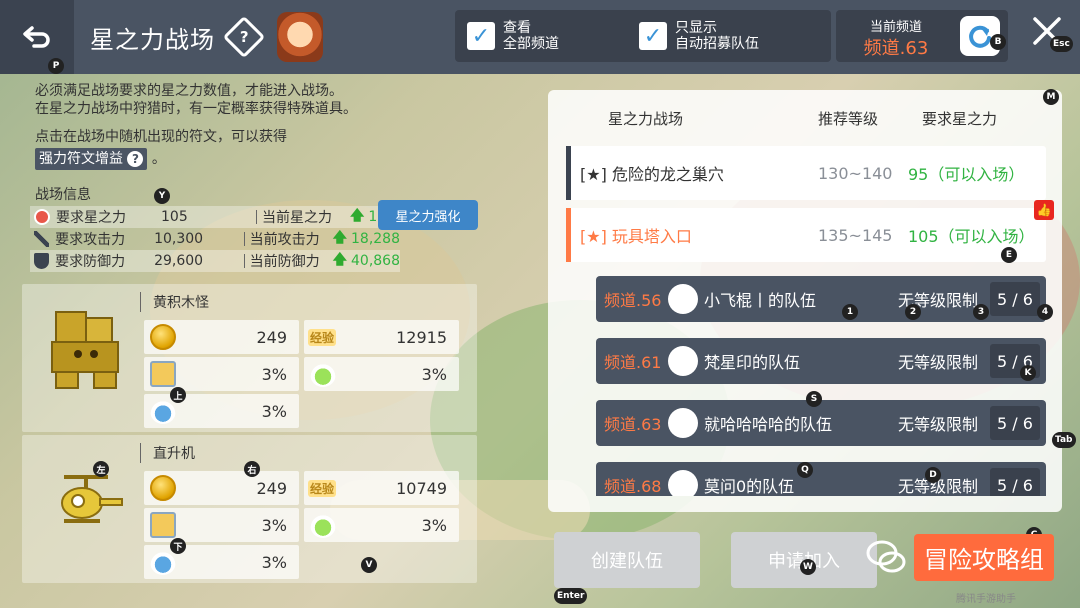 The width and height of the screenshot is (1080, 608). Describe the element at coordinates (42, 217) in the screenshot. I see `star-badge-icon` at that location.